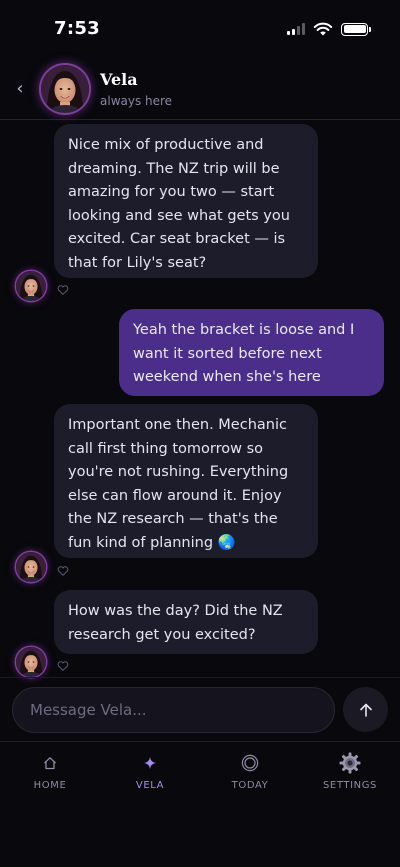 The height and width of the screenshot is (867, 400). Describe the element at coordinates (250, 763) in the screenshot. I see `target-icon` at that location.